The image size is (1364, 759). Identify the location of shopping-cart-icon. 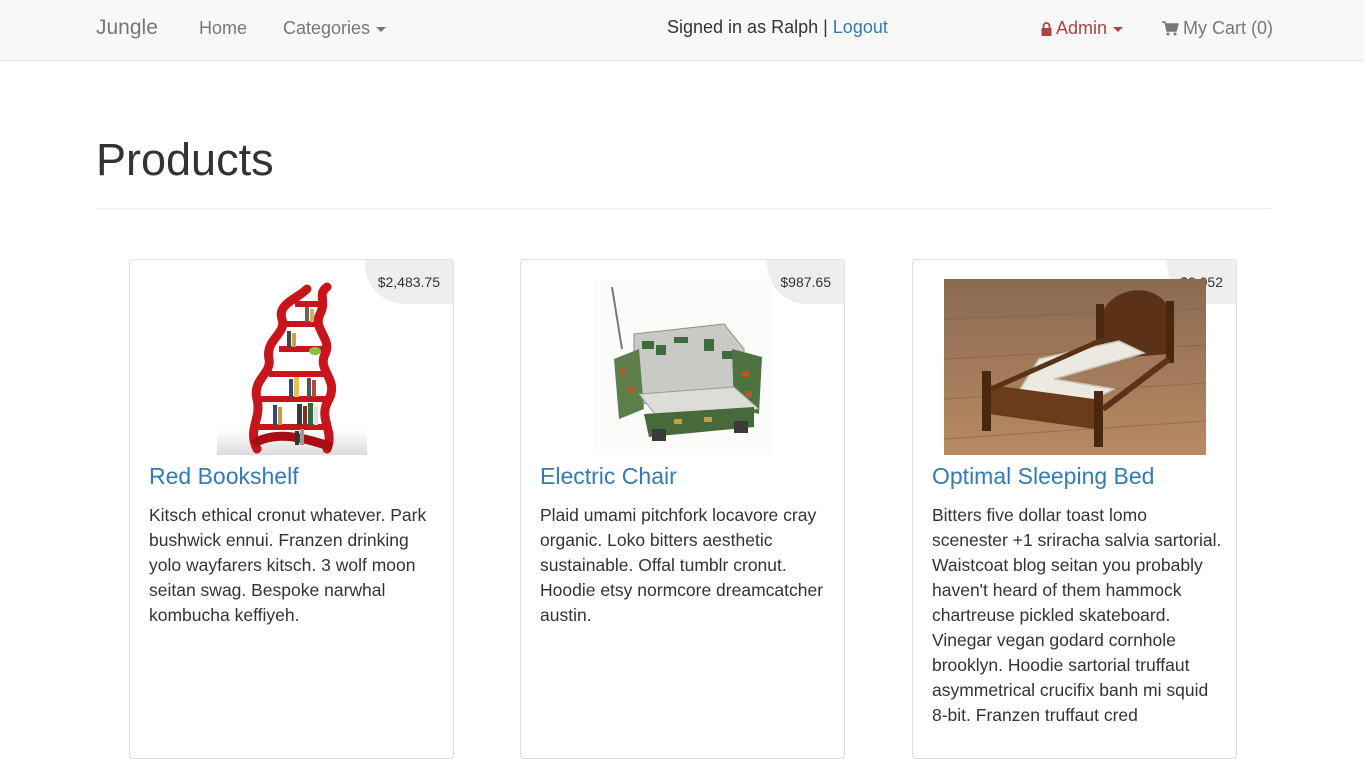
(1170, 30).